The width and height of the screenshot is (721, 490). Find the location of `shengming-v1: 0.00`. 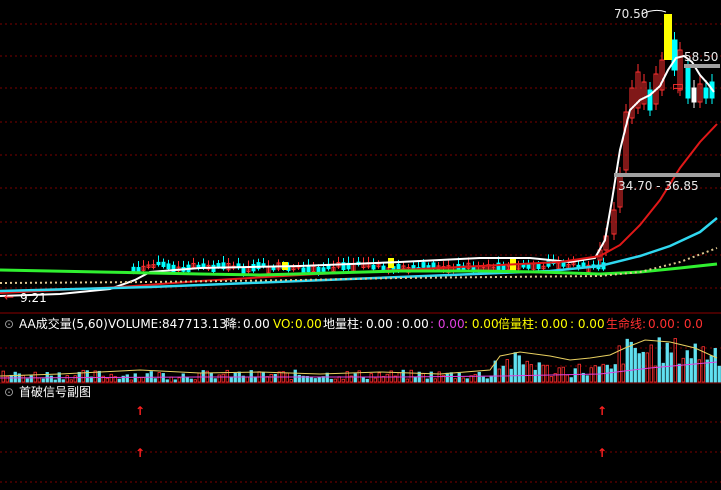

shengming-v1: 0.00 is located at coordinates (661, 324).